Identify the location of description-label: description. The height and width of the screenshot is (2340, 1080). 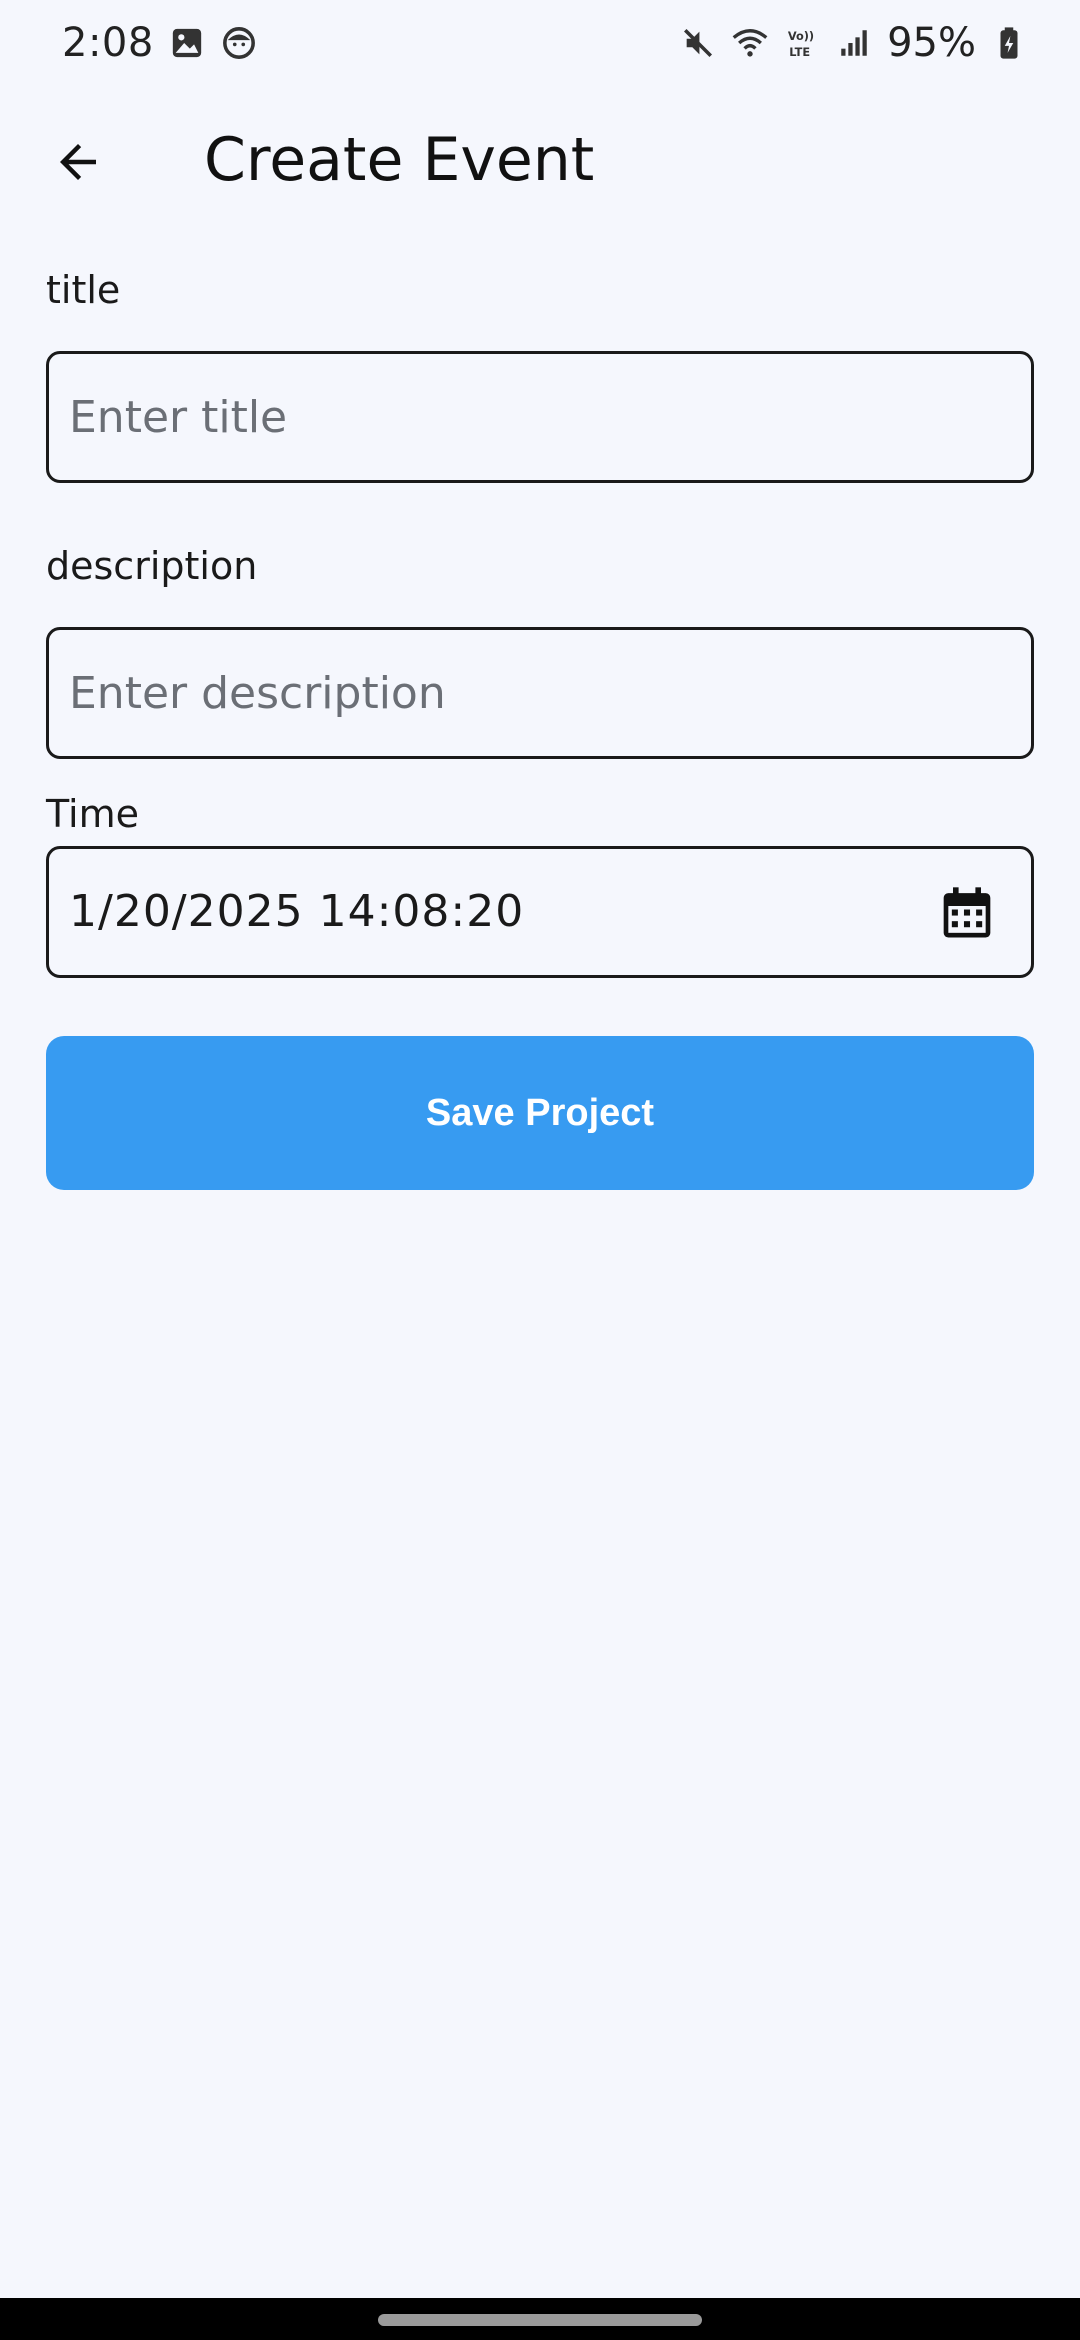
(152, 566).